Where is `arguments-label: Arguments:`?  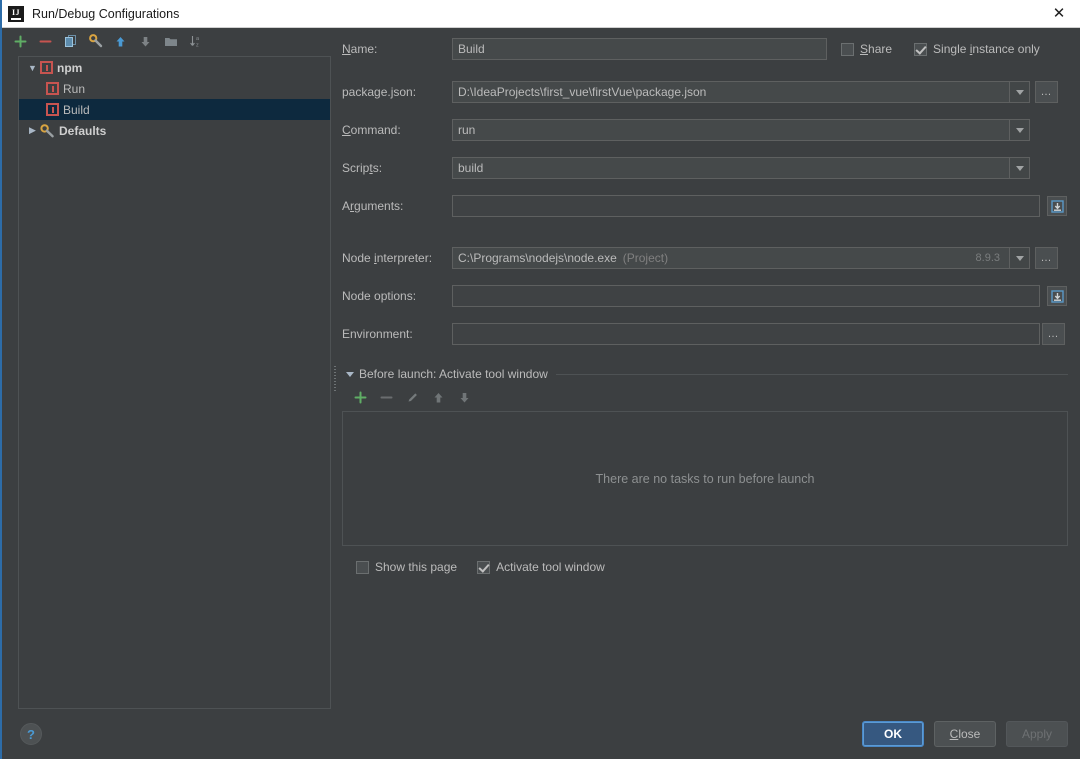
arguments-label: Arguments: is located at coordinates (373, 206).